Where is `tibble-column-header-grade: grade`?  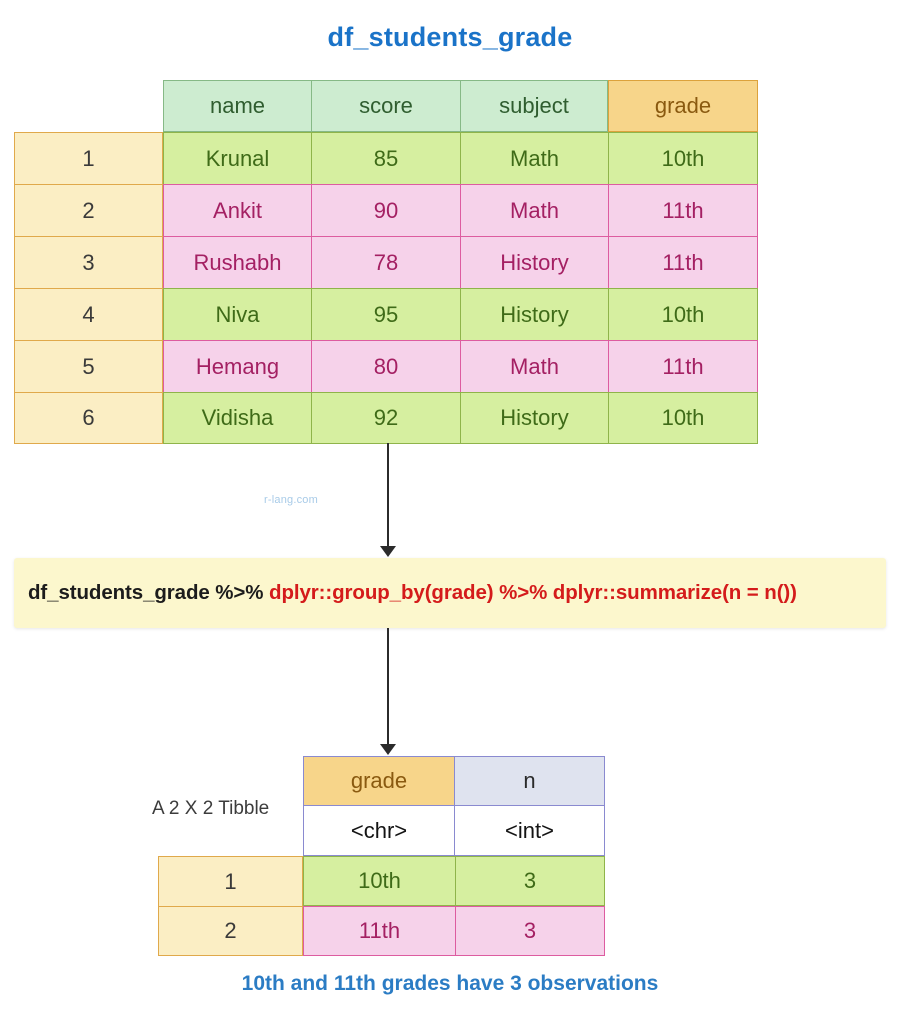 tibble-column-header-grade: grade is located at coordinates (379, 781).